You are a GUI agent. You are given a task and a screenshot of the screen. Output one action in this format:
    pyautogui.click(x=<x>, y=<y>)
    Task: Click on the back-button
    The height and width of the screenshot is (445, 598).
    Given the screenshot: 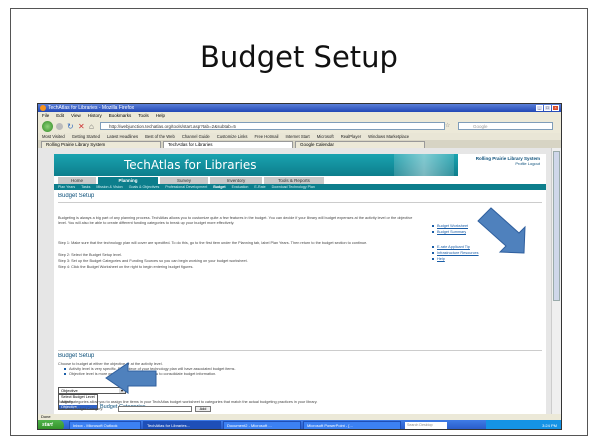 What is the action you would take?
    pyautogui.click(x=47, y=126)
    